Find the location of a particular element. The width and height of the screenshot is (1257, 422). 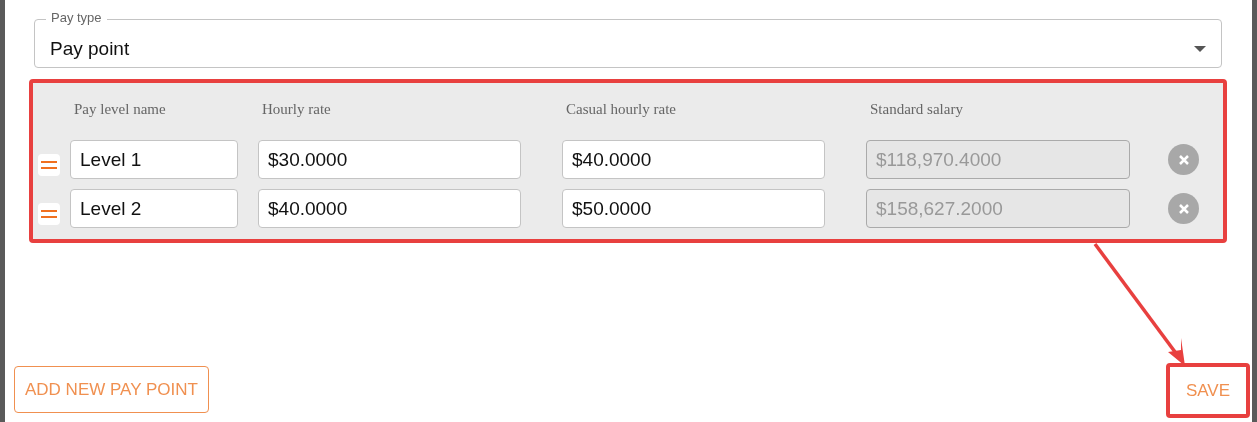

hourly-rate-field: $30.0000 is located at coordinates (389, 159).